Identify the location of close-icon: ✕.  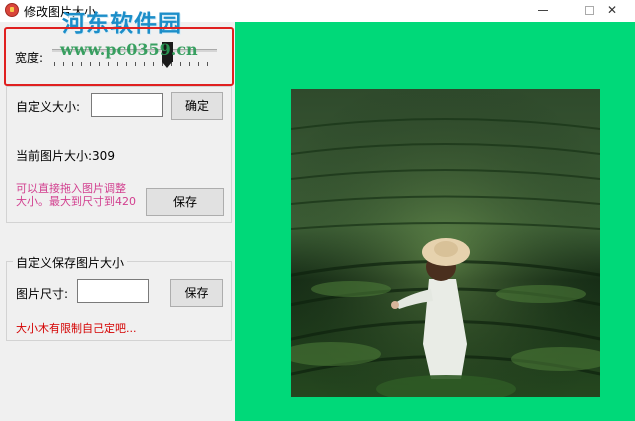
(612, 10).